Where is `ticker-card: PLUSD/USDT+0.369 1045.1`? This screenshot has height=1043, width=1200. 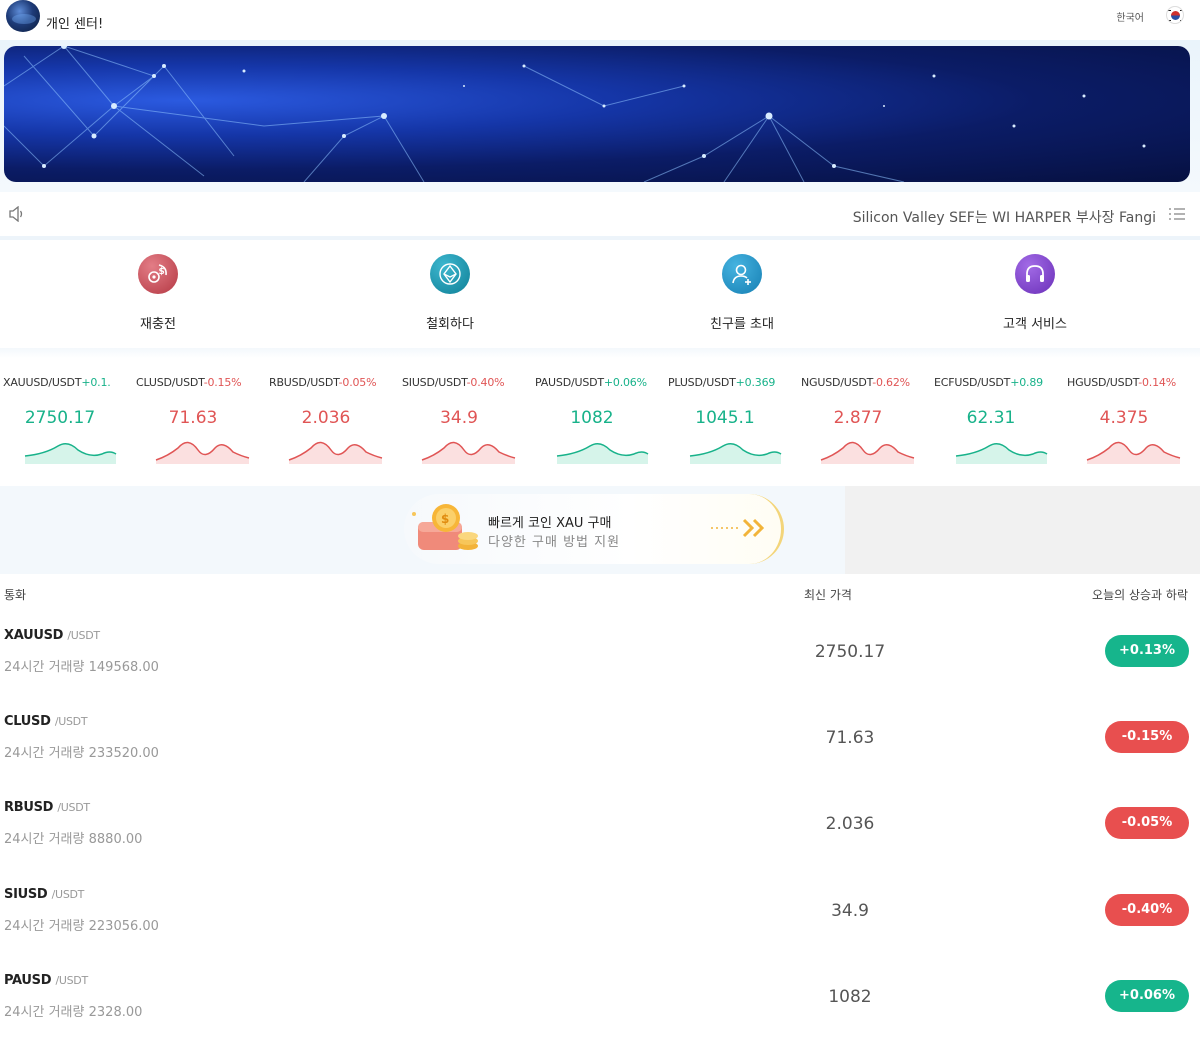 ticker-card: PLUSD/USDT+0.369 1045.1 is located at coordinates (731, 420).